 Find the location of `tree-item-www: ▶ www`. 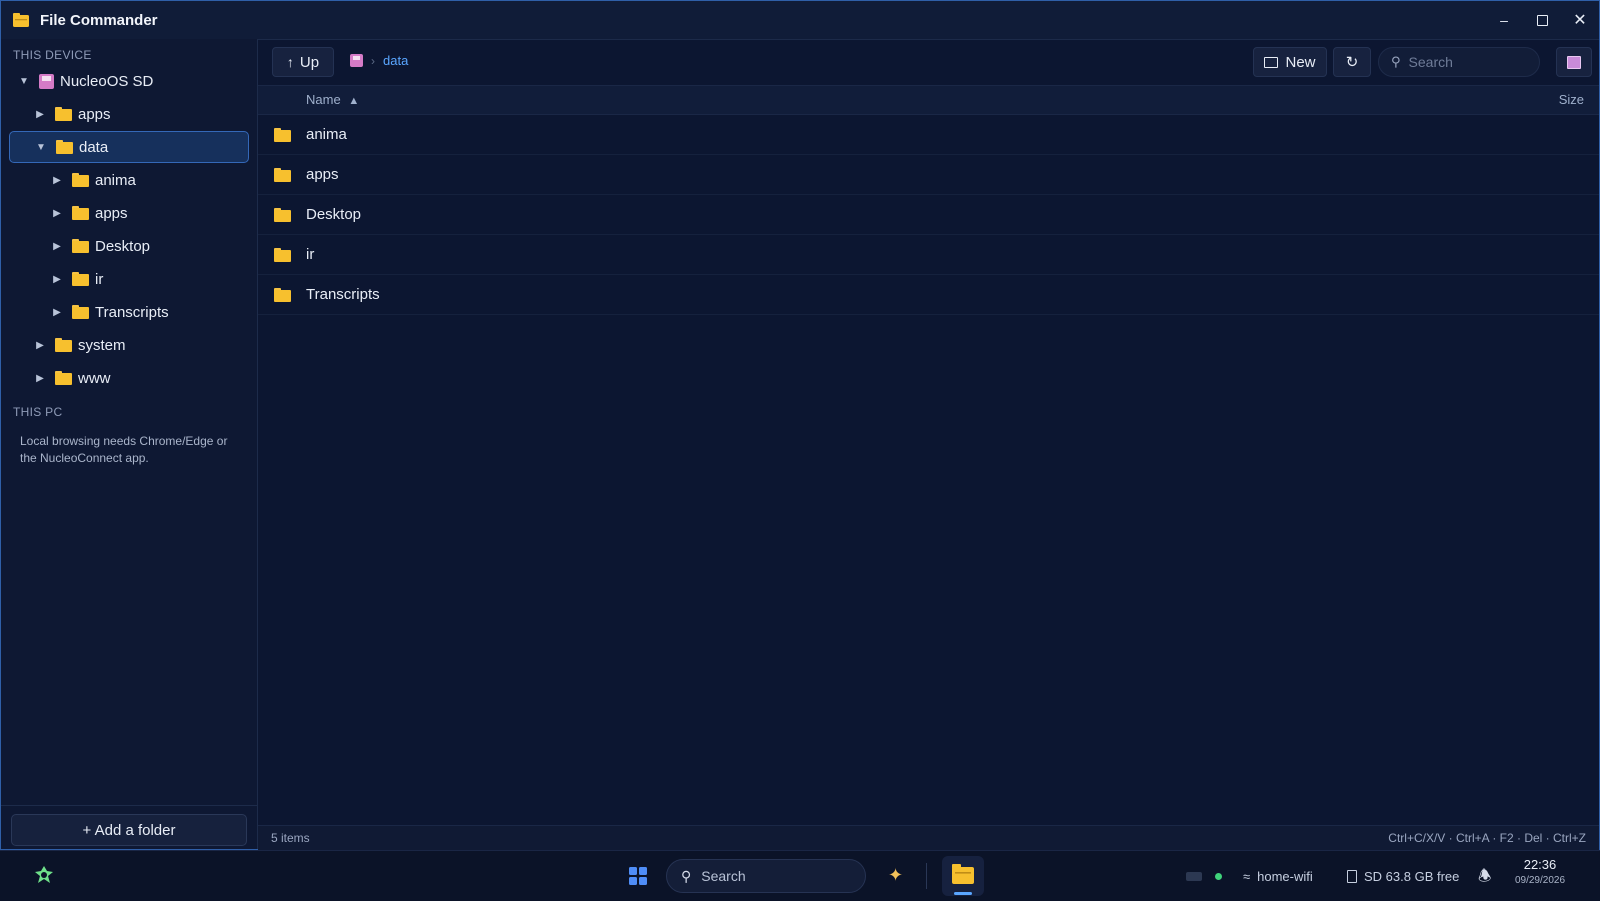

tree-item-www: ▶ www is located at coordinates (139, 378).